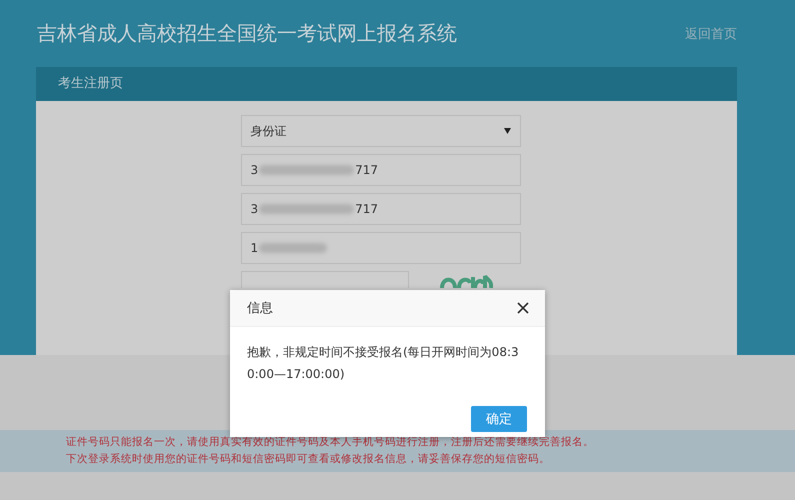  What do you see at coordinates (246, 33) in the screenshot?
I see `site-title: 吉林省成人高校招生全国统一考试网上报名系统` at bounding box center [246, 33].